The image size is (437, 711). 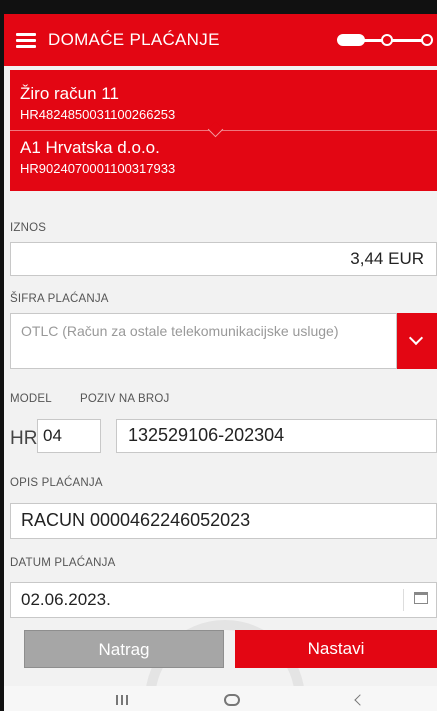 What do you see at coordinates (24, 438) in the screenshot?
I see `model-prefix: HR` at bounding box center [24, 438].